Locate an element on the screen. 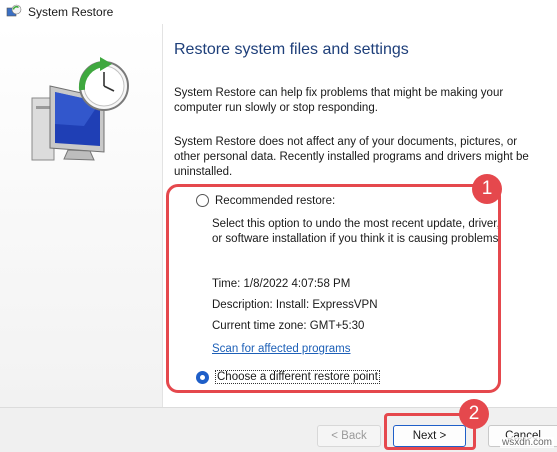  page-heading: Restore system files and settings is located at coordinates (291, 49).